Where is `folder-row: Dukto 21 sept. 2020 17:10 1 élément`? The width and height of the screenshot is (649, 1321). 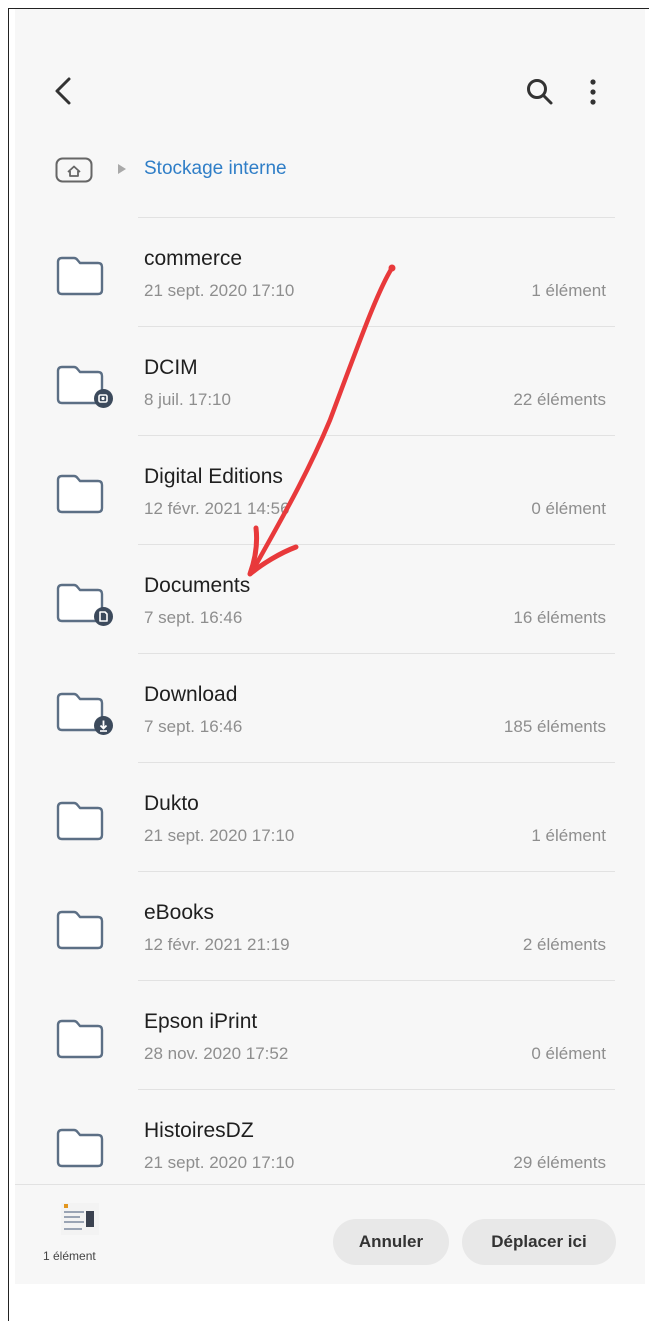 folder-row: Dukto 21 sept. 2020 17:10 1 élément is located at coordinates (330, 816).